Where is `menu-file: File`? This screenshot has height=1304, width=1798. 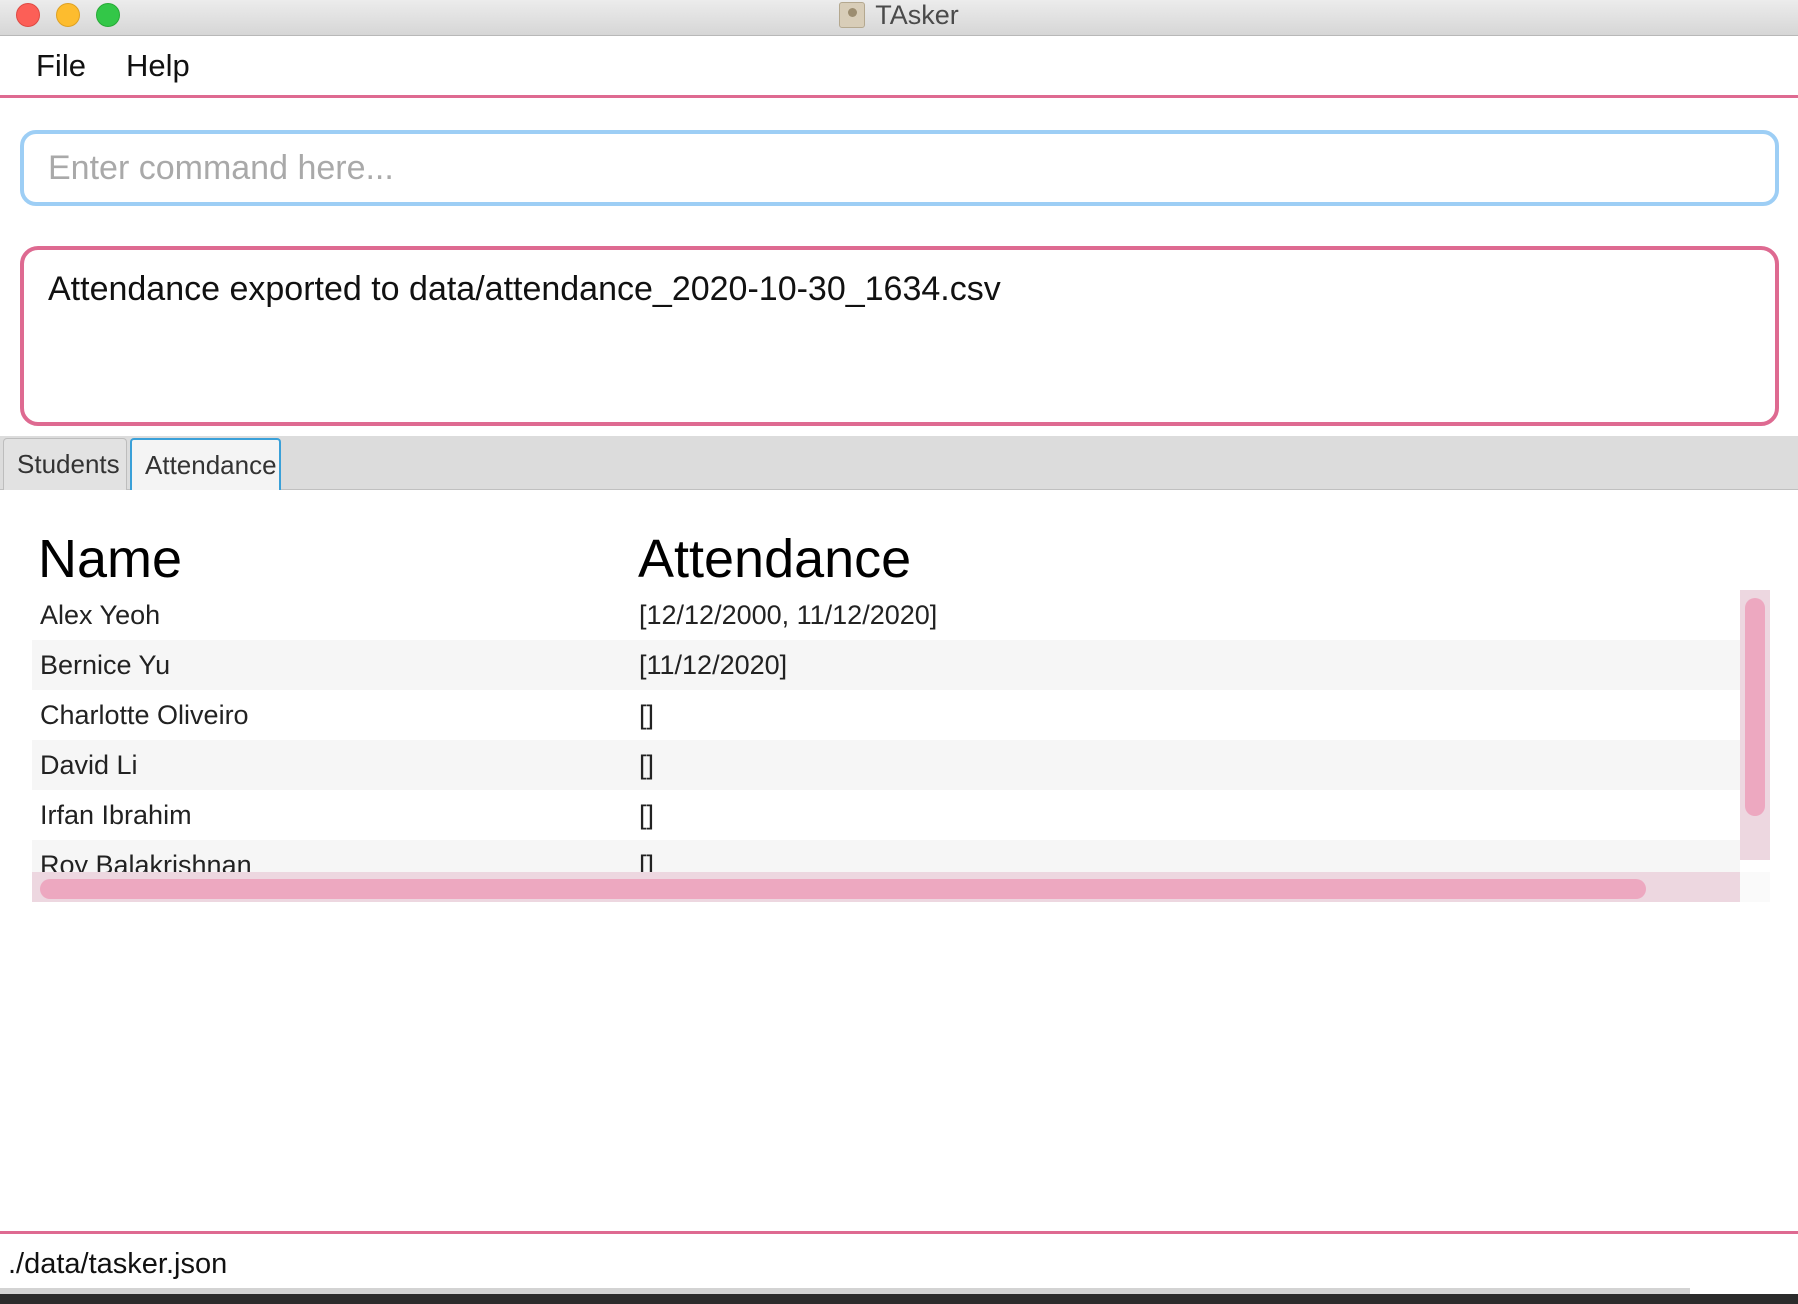
menu-file: File is located at coordinates (61, 66).